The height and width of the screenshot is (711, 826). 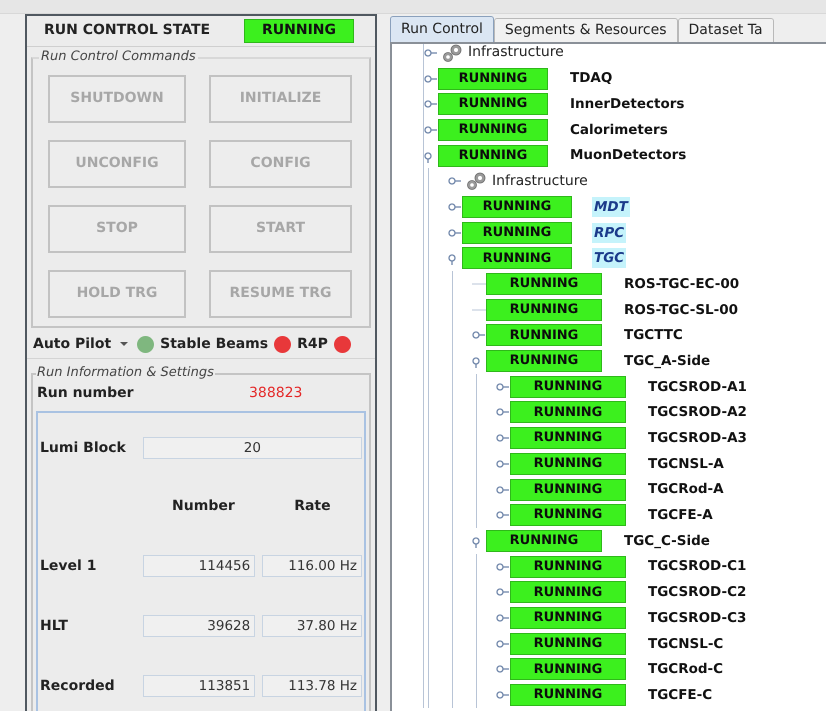 I want to click on tree-item-label: TDAQ, so click(x=591, y=78).